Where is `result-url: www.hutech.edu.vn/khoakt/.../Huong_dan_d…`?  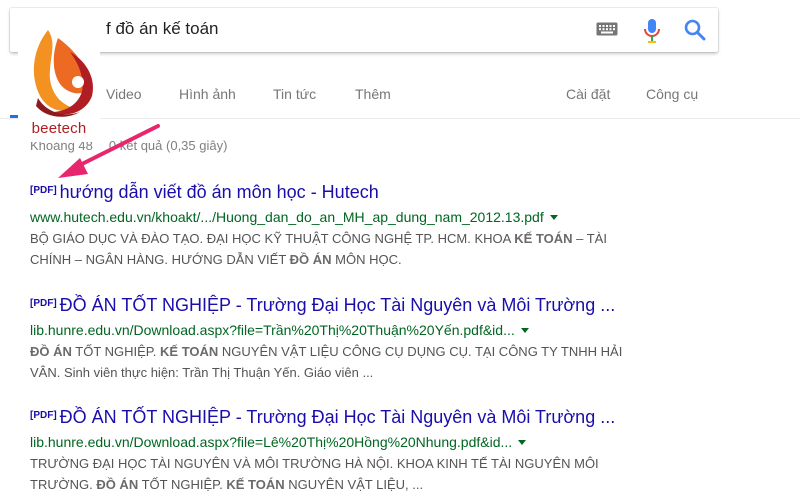 result-url: www.hutech.edu.vn/khoakt/.../Huong_dan_d… is located at coordinates (400, 217).